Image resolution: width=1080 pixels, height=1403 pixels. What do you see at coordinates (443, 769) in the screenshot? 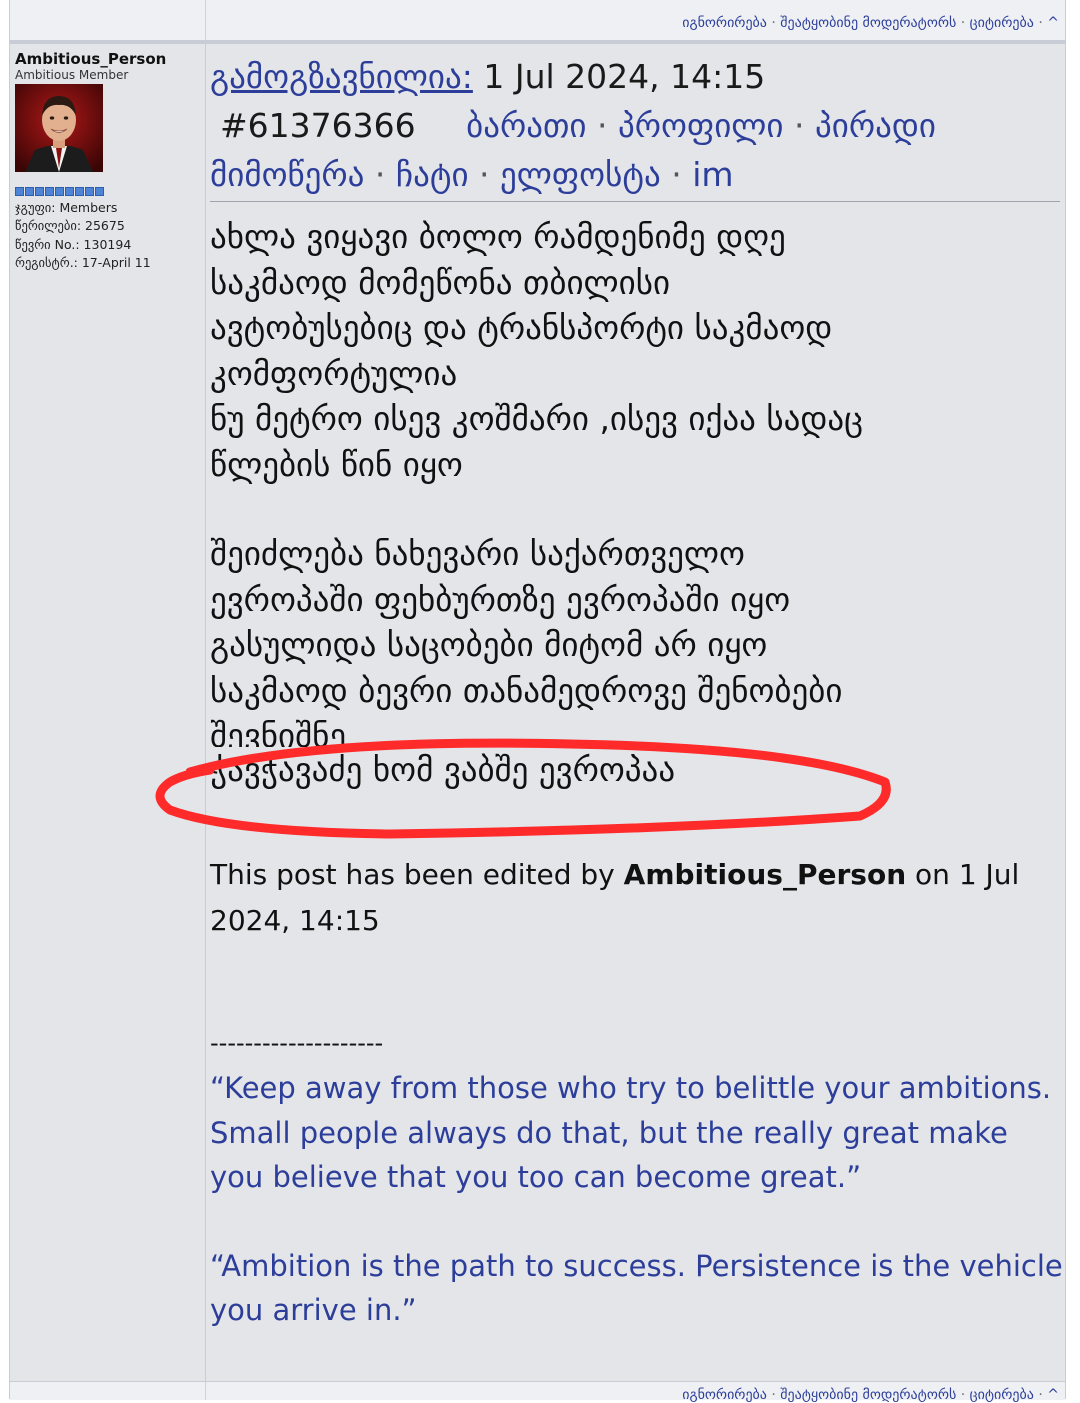
I see `post-body-line-highlighted: ჭავჭავაძე ხომ ვაბშე ევროპაა` at bounding box center [443, 769].